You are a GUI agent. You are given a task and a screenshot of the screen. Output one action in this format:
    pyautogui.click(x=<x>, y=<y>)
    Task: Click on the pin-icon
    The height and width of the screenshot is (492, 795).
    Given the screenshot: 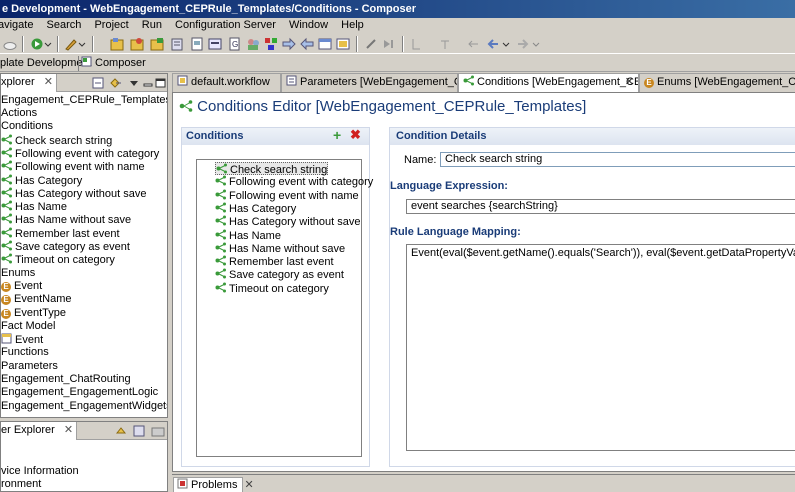 What is the action you would take?
    pyautogui.click(x=371, y=44)
    